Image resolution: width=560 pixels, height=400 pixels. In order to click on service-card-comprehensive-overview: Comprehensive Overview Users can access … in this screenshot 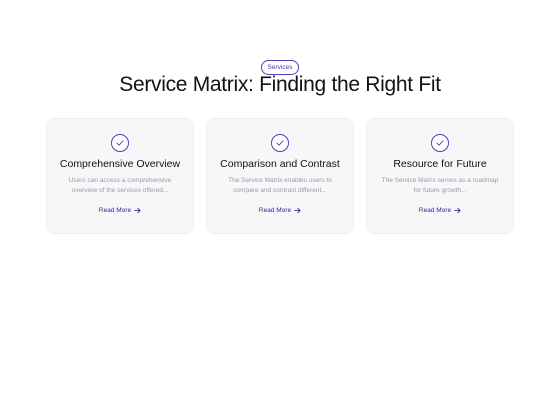, I will do `click(120, 176)`.